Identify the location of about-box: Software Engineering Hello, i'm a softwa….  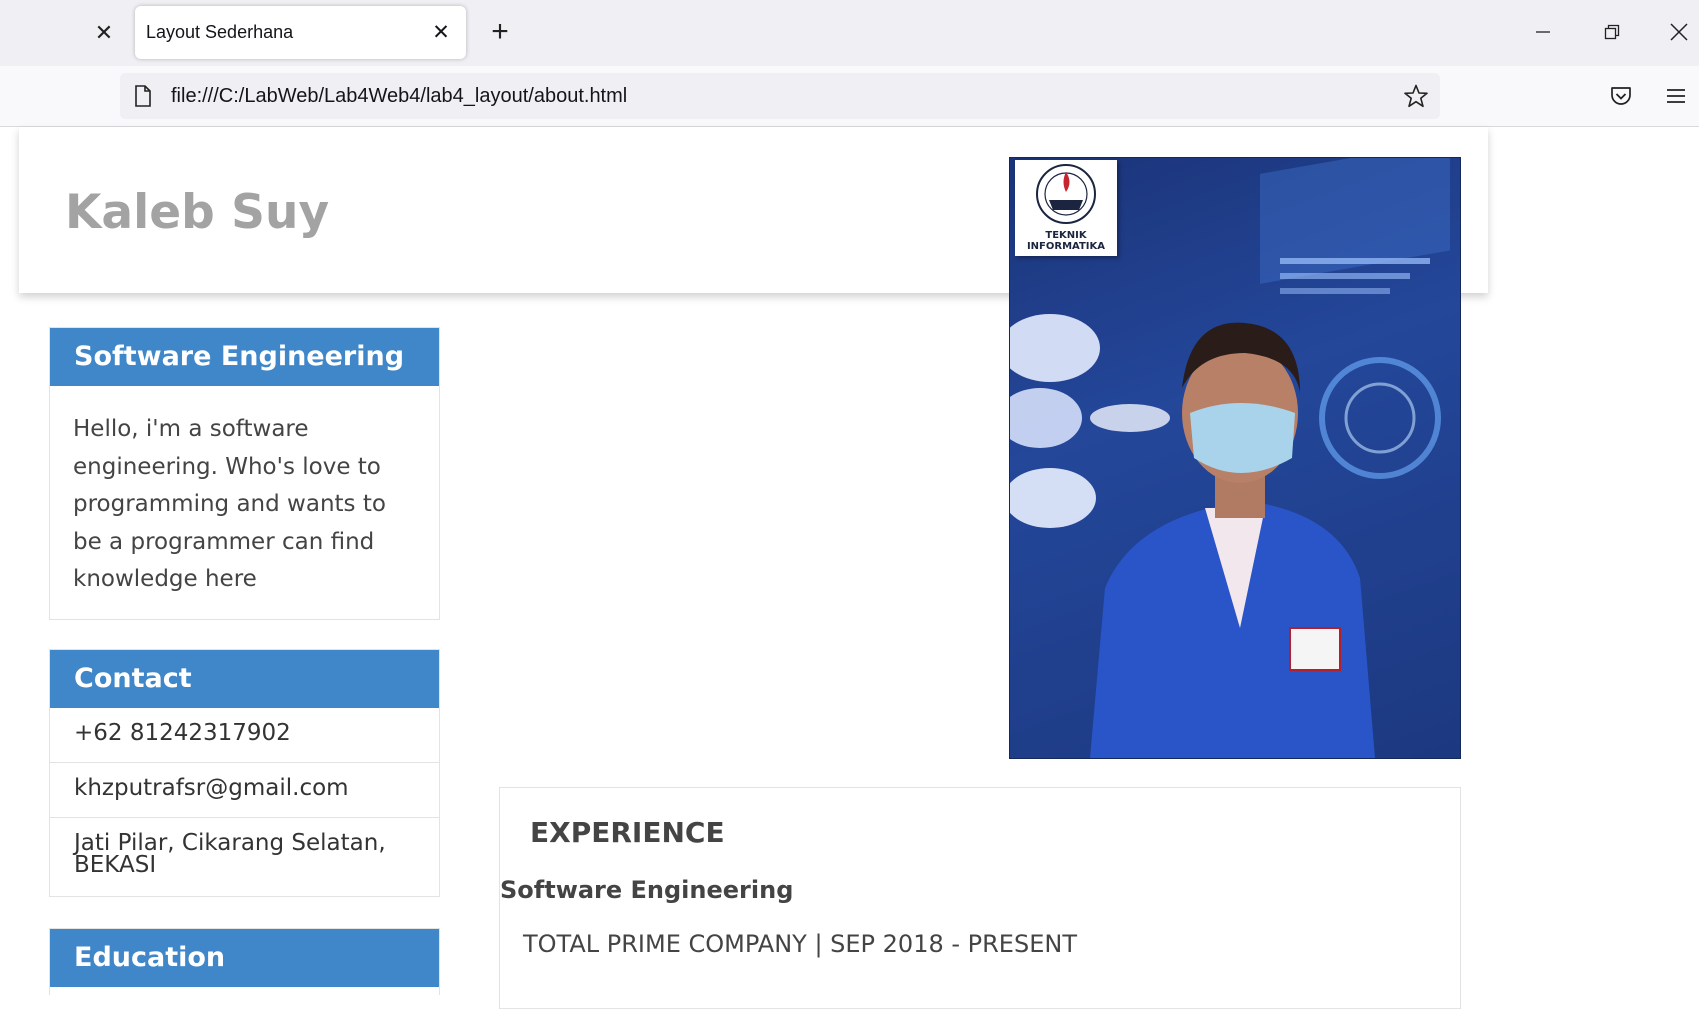
(244, 473).